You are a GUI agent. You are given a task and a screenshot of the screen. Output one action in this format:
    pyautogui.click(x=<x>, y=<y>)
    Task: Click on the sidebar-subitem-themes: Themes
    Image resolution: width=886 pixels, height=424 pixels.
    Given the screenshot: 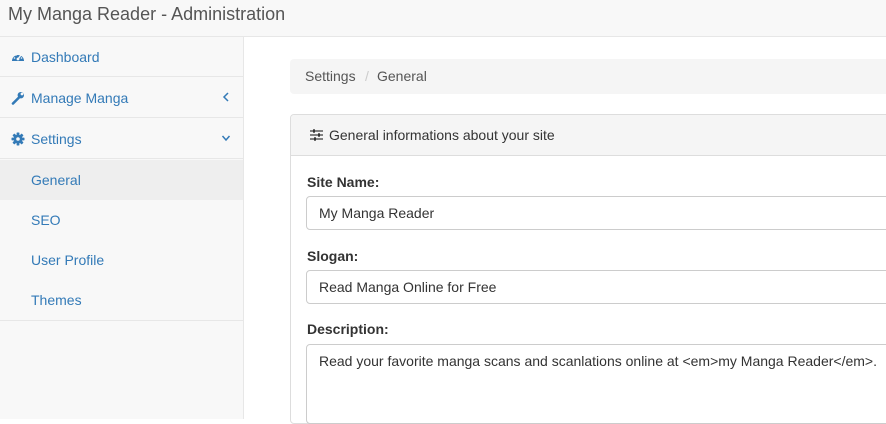 What is the action you would take?
    pyautogui.click(x=121, y=300)
    